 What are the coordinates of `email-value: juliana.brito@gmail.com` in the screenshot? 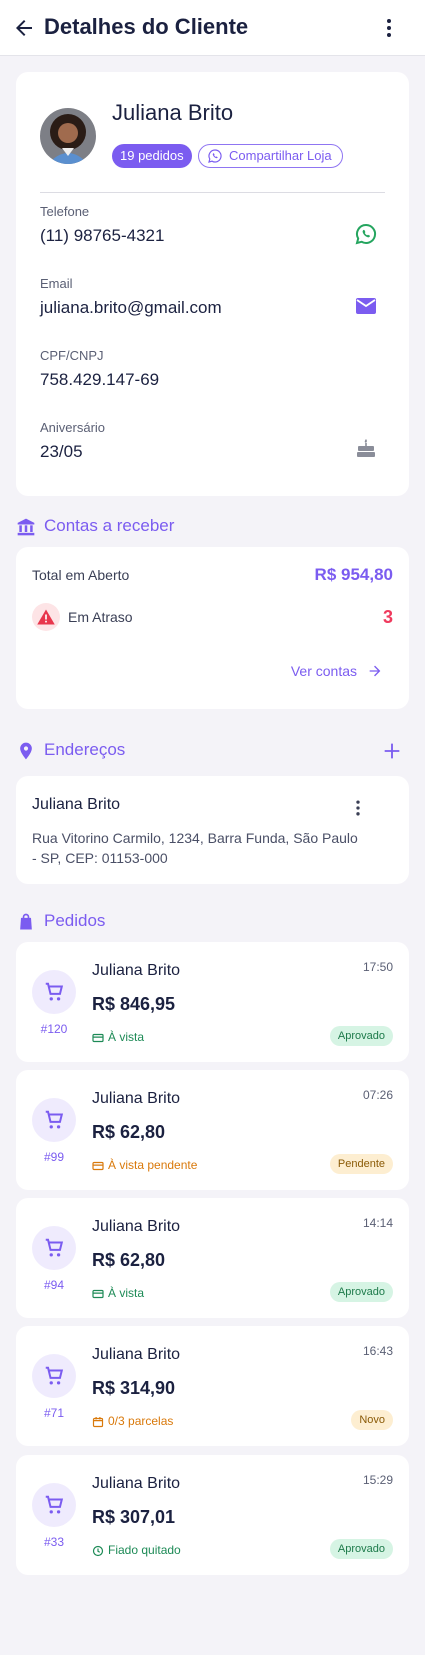 It's located at (131, 307).